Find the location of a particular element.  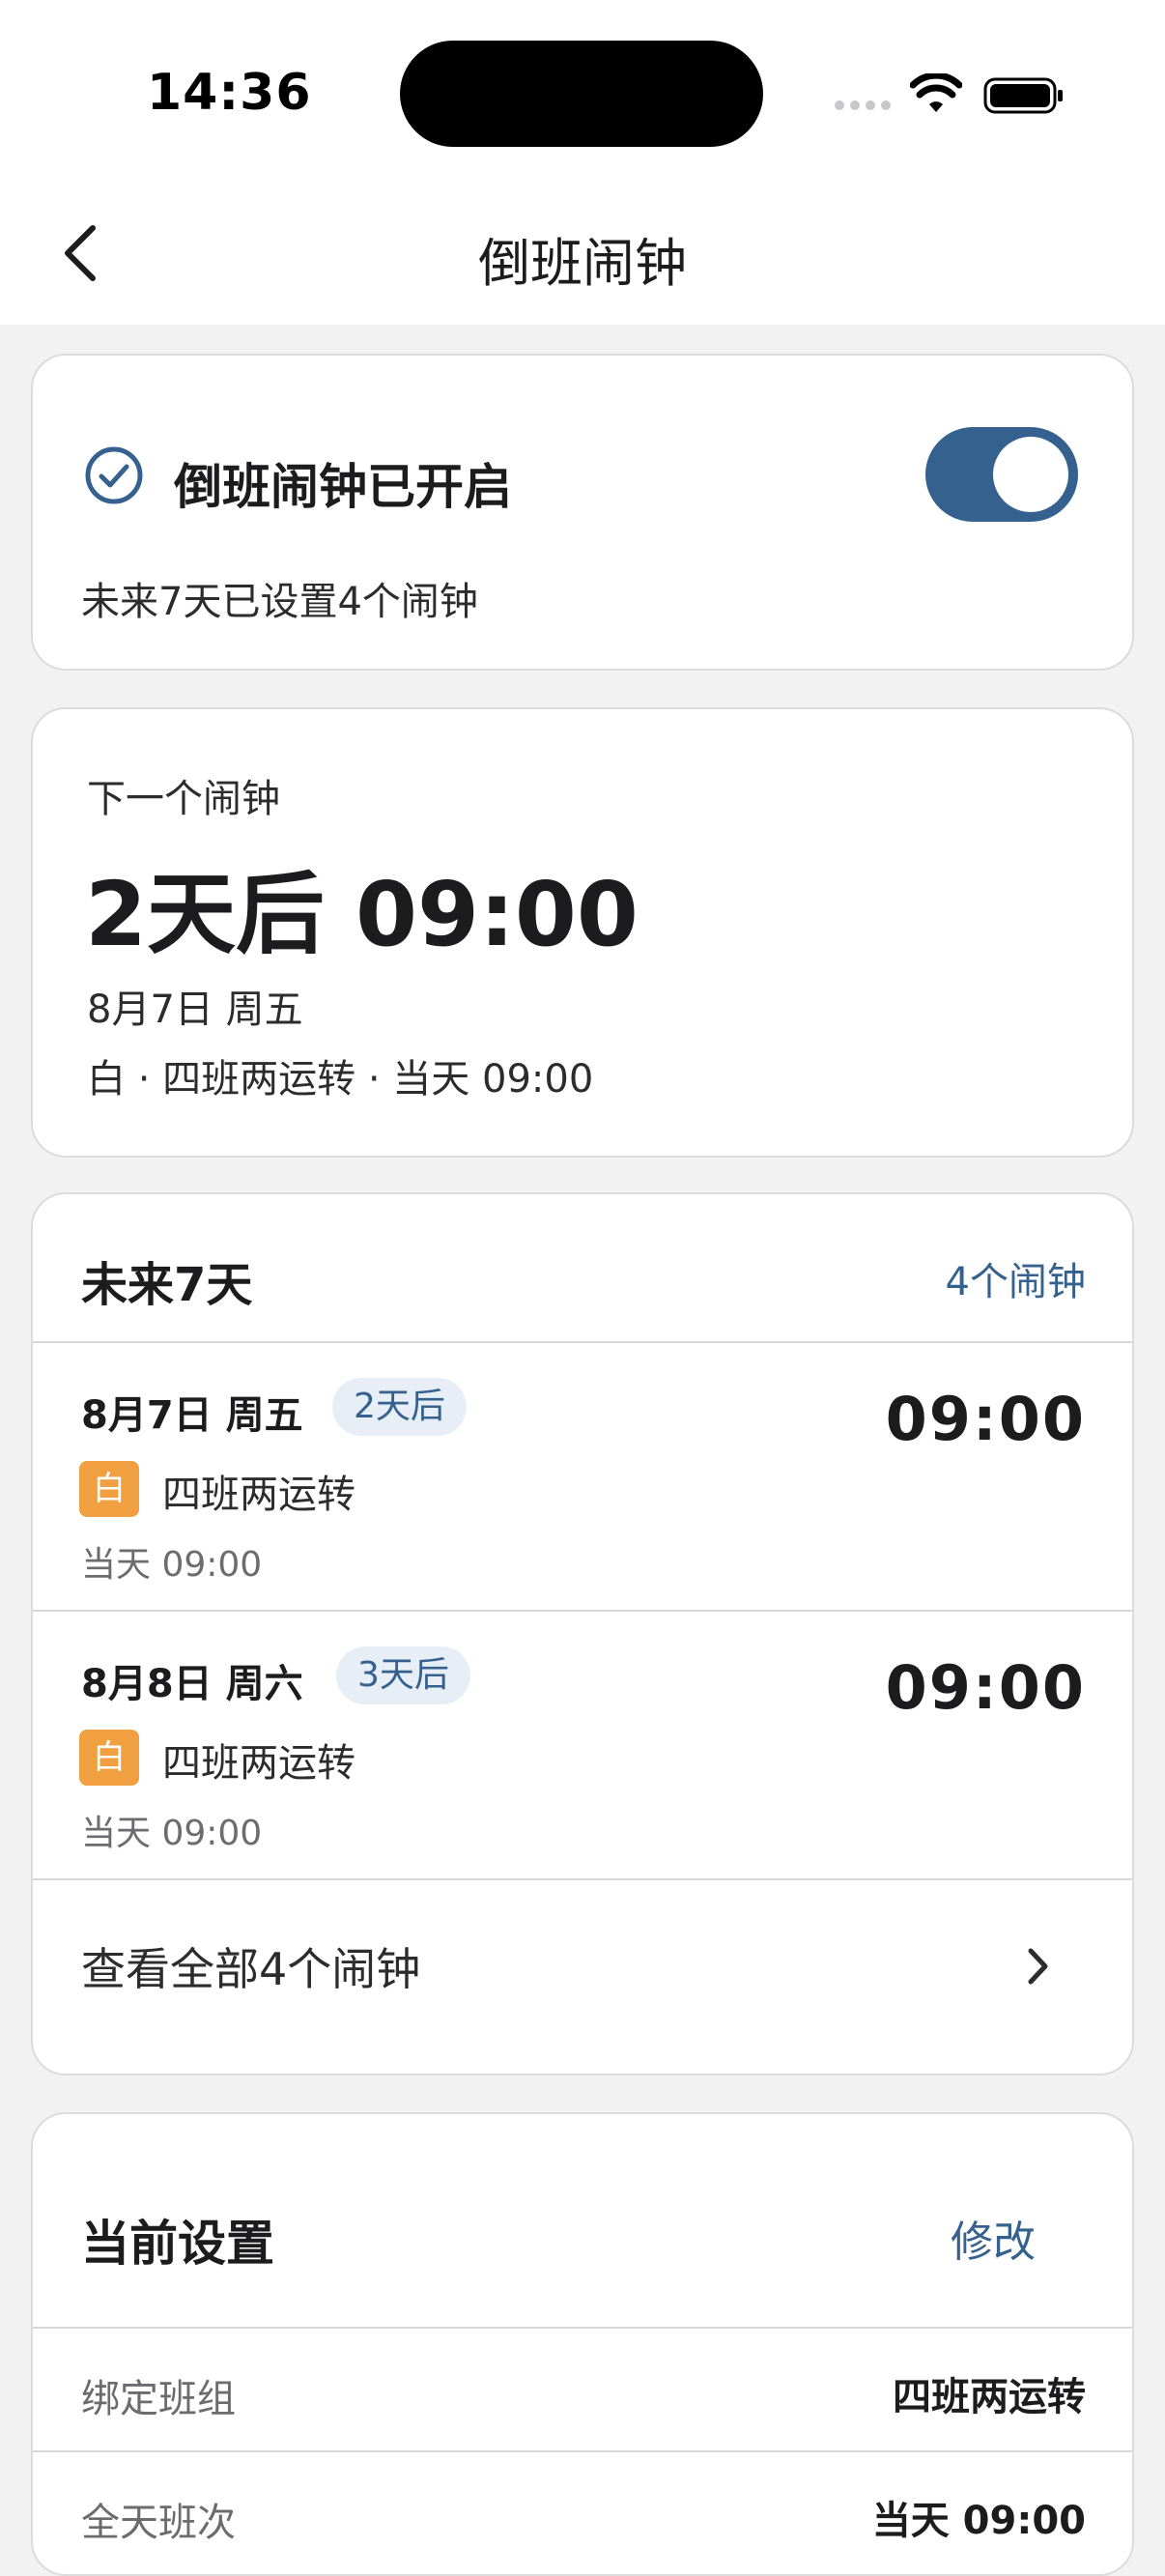

status-time: 14:36 is located at coordinates (229, 93).